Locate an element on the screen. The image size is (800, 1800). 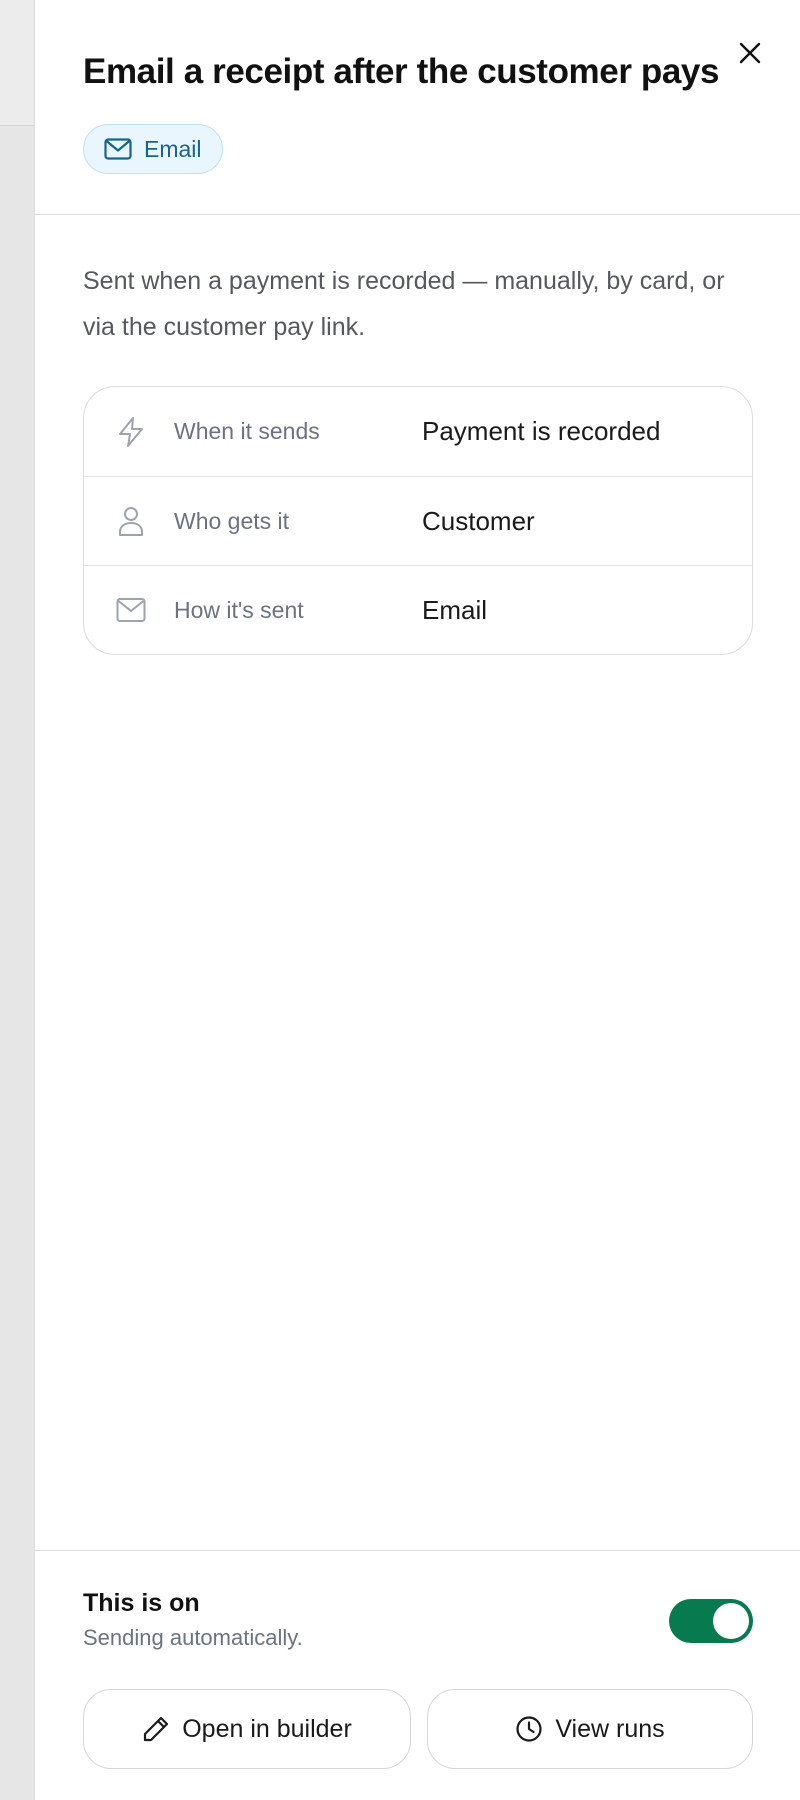
detail-row-recipient: Who gets it Customer is located at coordinates (418, 520).